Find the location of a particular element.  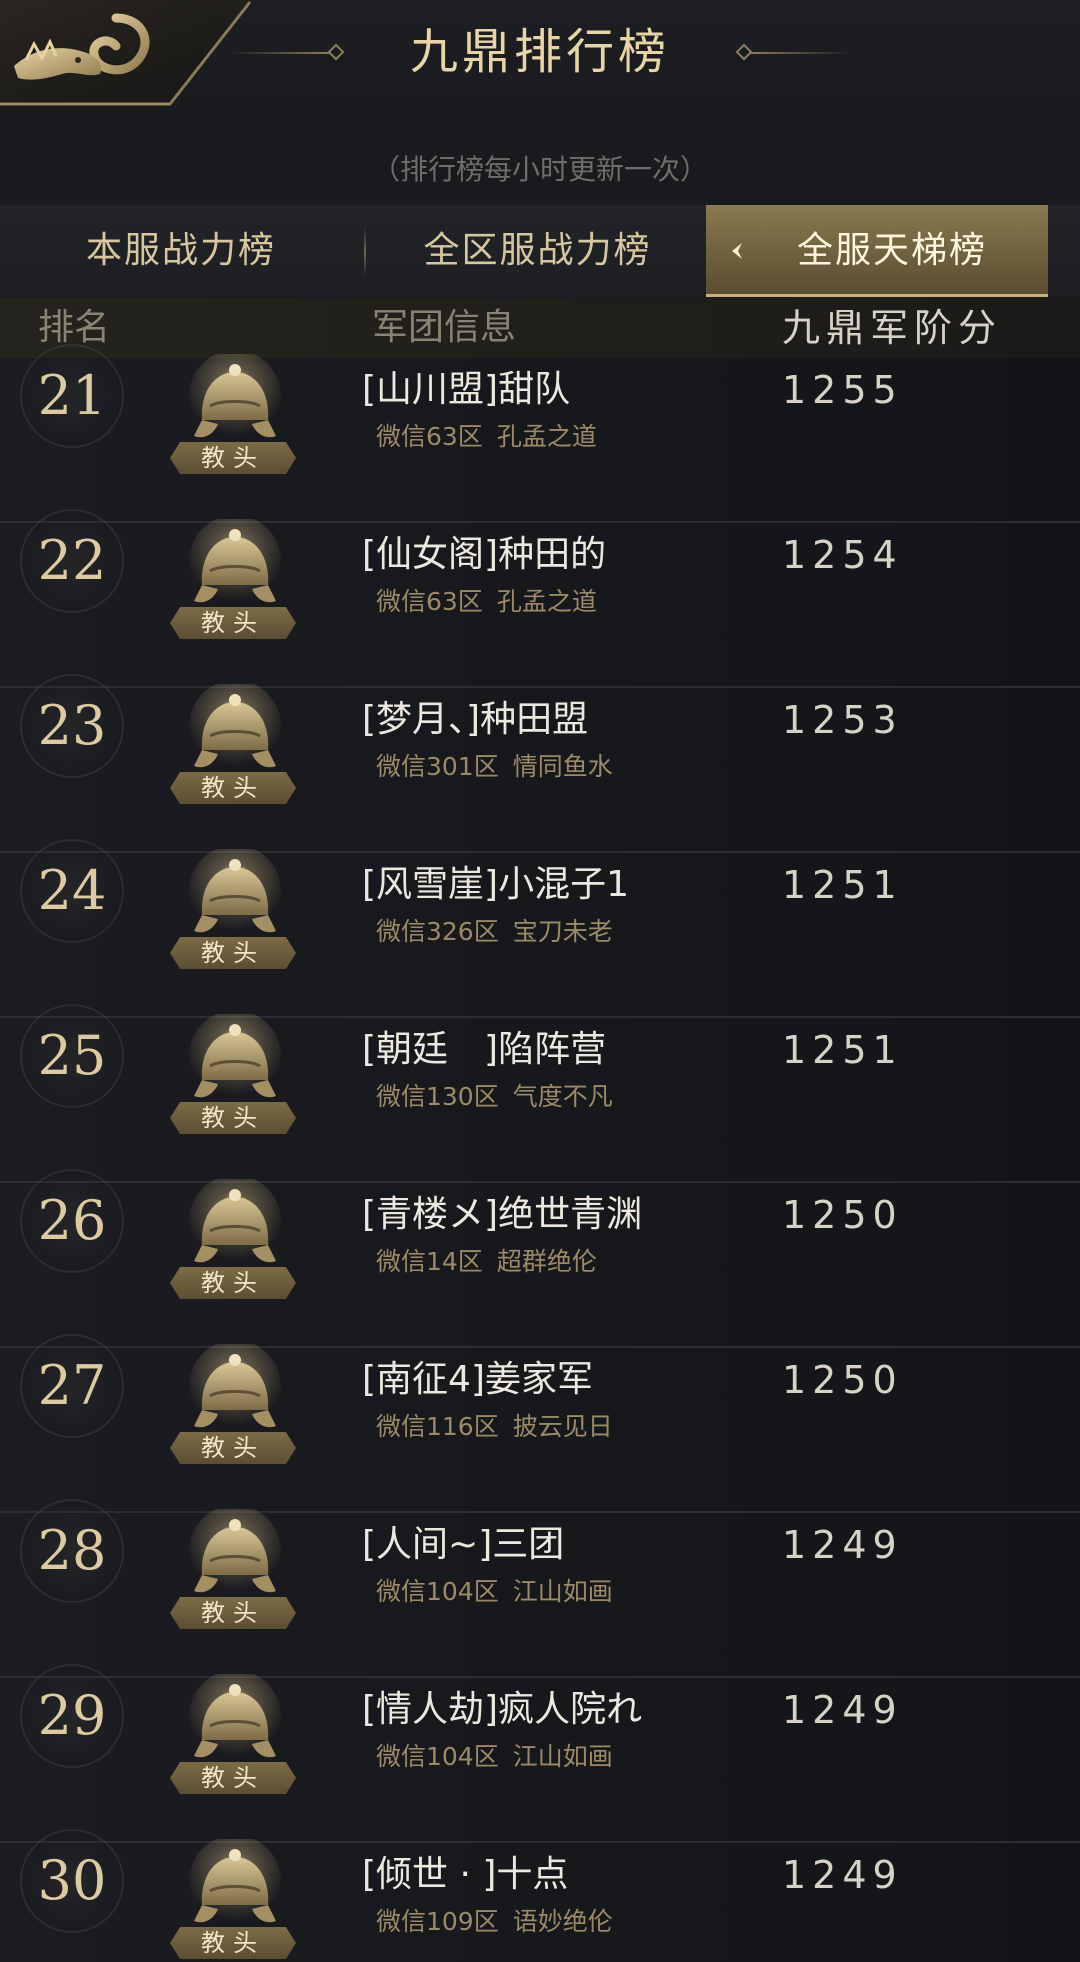

column-legion-info: 军团信息 is located at coordinates (444, 327).